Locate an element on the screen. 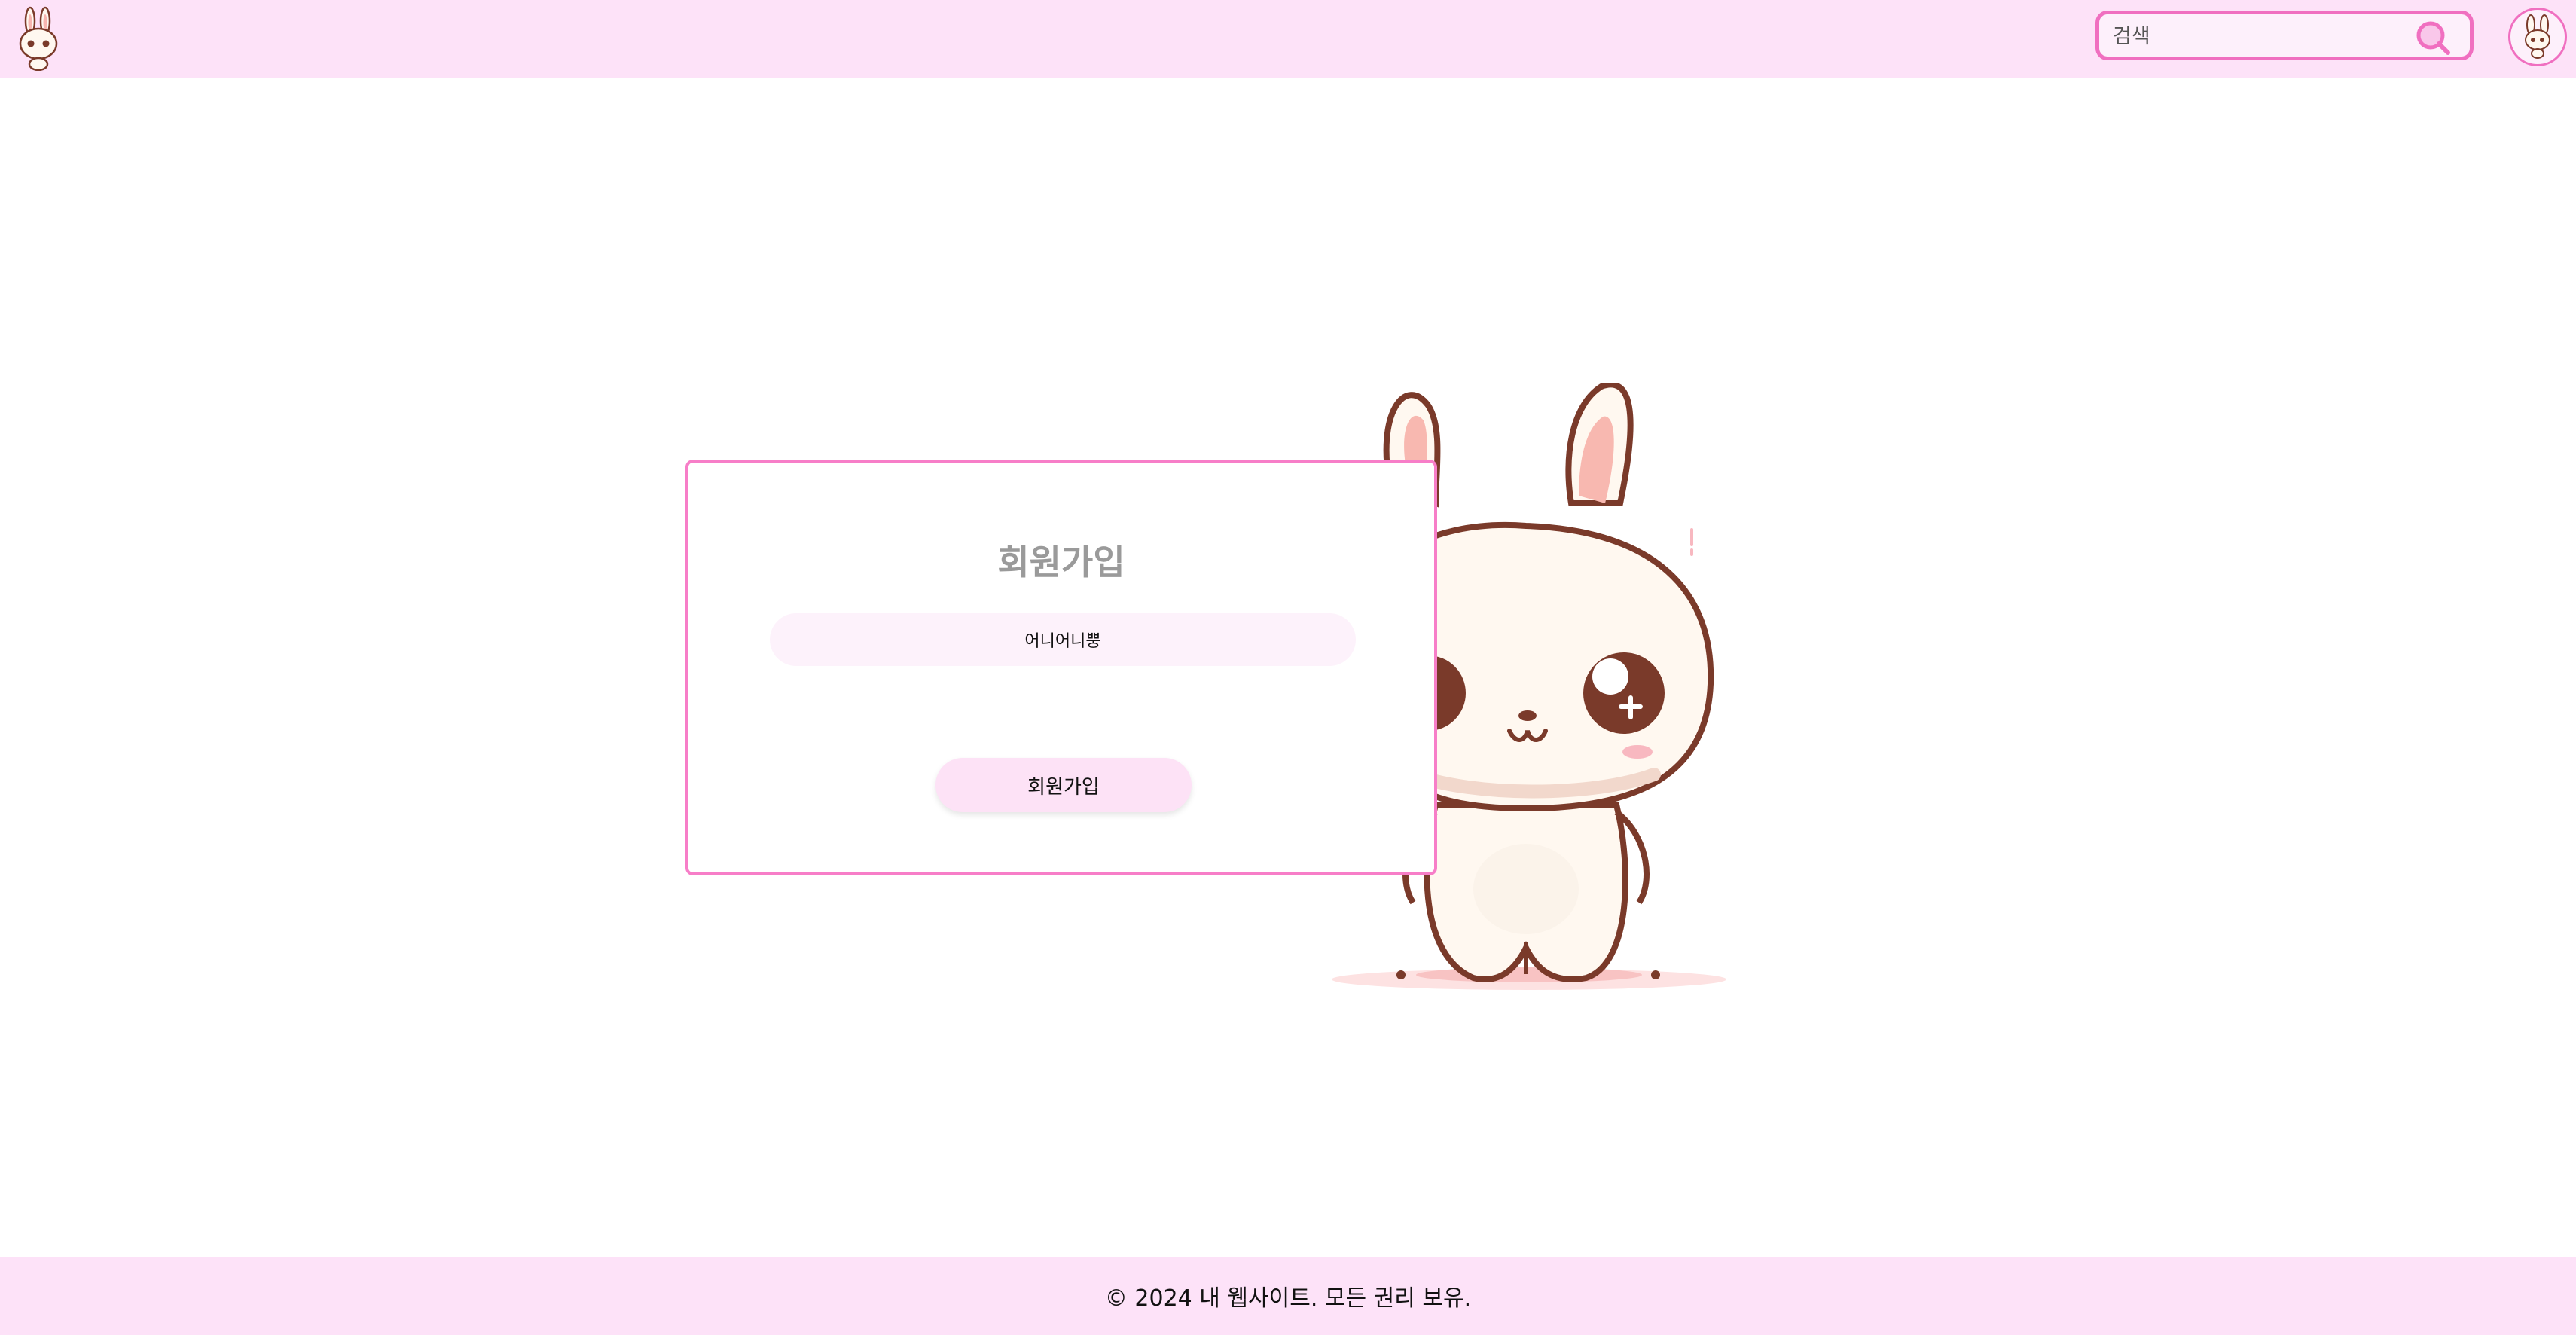 Image resolution: width=2576 pixels, height=1335 pixels. footer-copyright: © 2024 내 웹사이트. 모든 권리 보유. is located at coordinates (1288, 1298).